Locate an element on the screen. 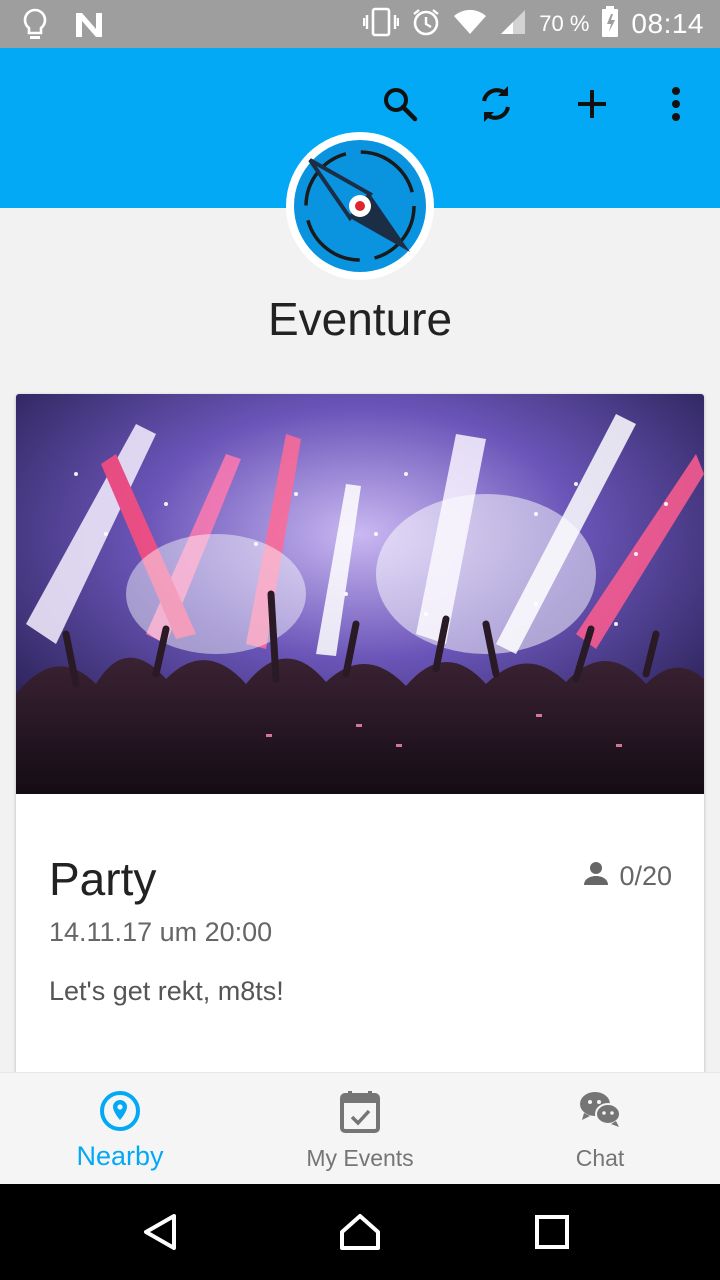 Image resolution: width=720 pixels, height=1280 pixels. participant-count-text: 0/20 is located at coordinates (645, 876).